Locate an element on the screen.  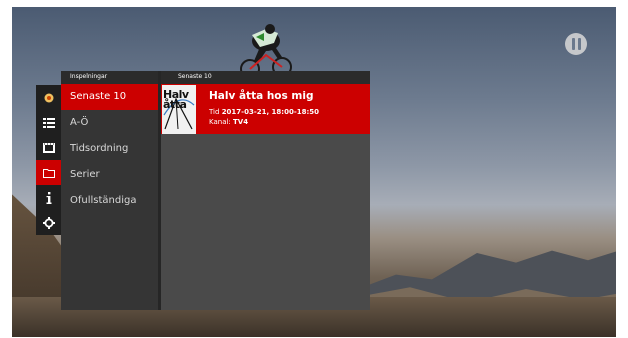
grid-icon is located at coordinates (48, 122).